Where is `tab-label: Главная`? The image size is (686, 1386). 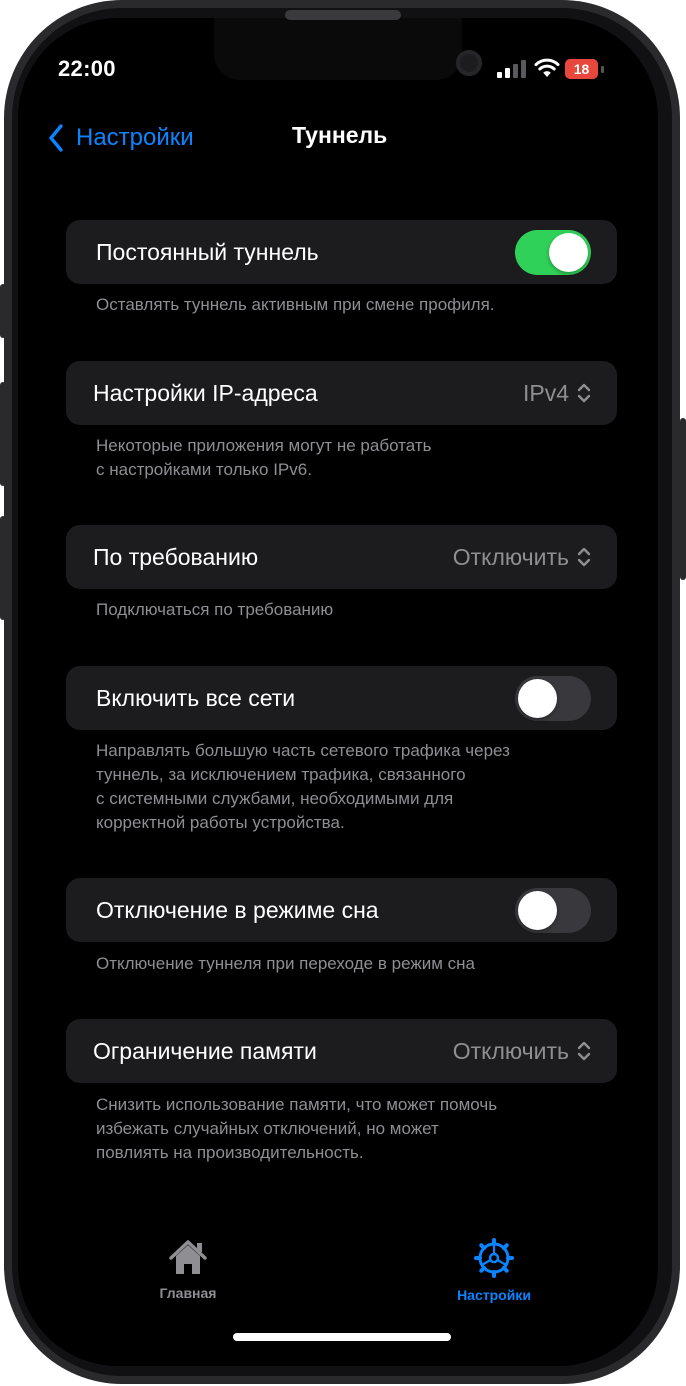 tab-label: Главная is located at coordinates (188, 1293).